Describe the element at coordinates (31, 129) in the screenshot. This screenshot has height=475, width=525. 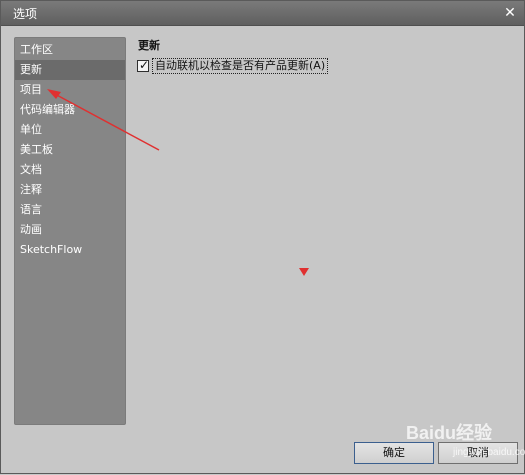
I see `sidebar-item-label: 单位` at that location.